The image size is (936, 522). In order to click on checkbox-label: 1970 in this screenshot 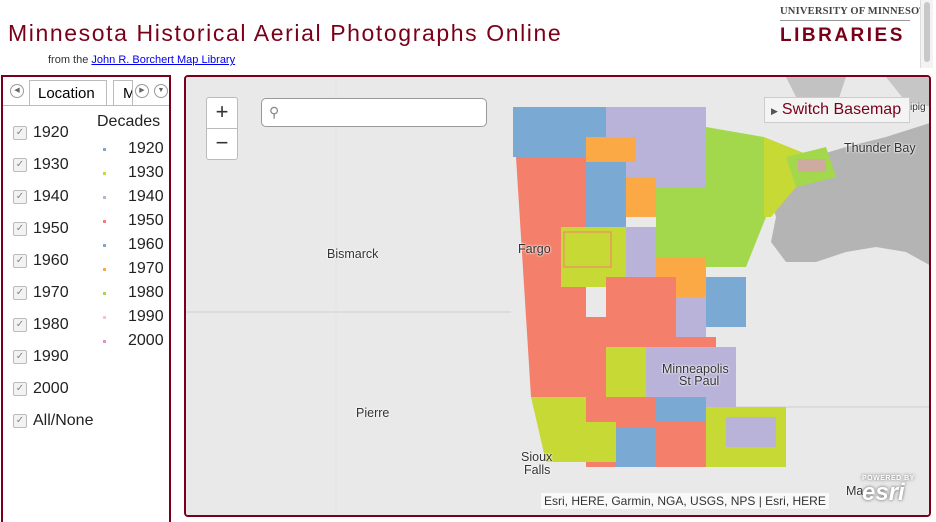, I will do `click(51, 292)`.